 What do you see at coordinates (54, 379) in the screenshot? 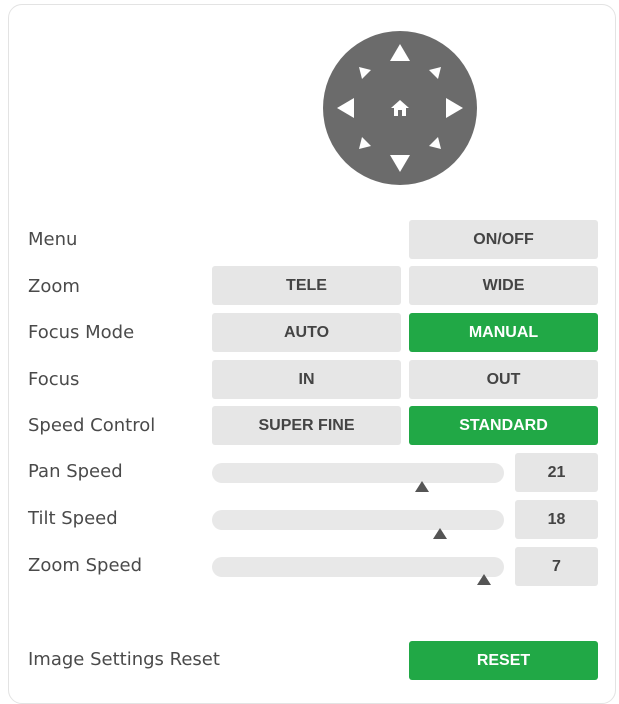
I see `focus-label: Focus` at bounding box center [54, 379].